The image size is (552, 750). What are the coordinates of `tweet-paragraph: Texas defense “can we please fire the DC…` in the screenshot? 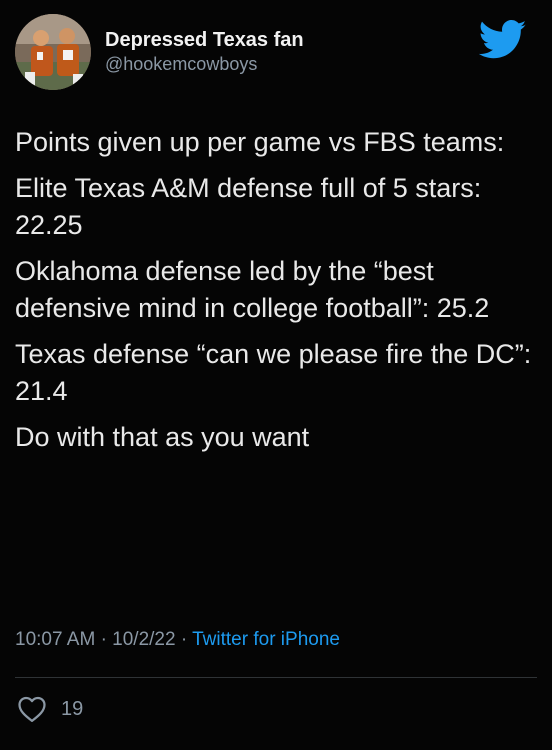 It's located at (273, 372).